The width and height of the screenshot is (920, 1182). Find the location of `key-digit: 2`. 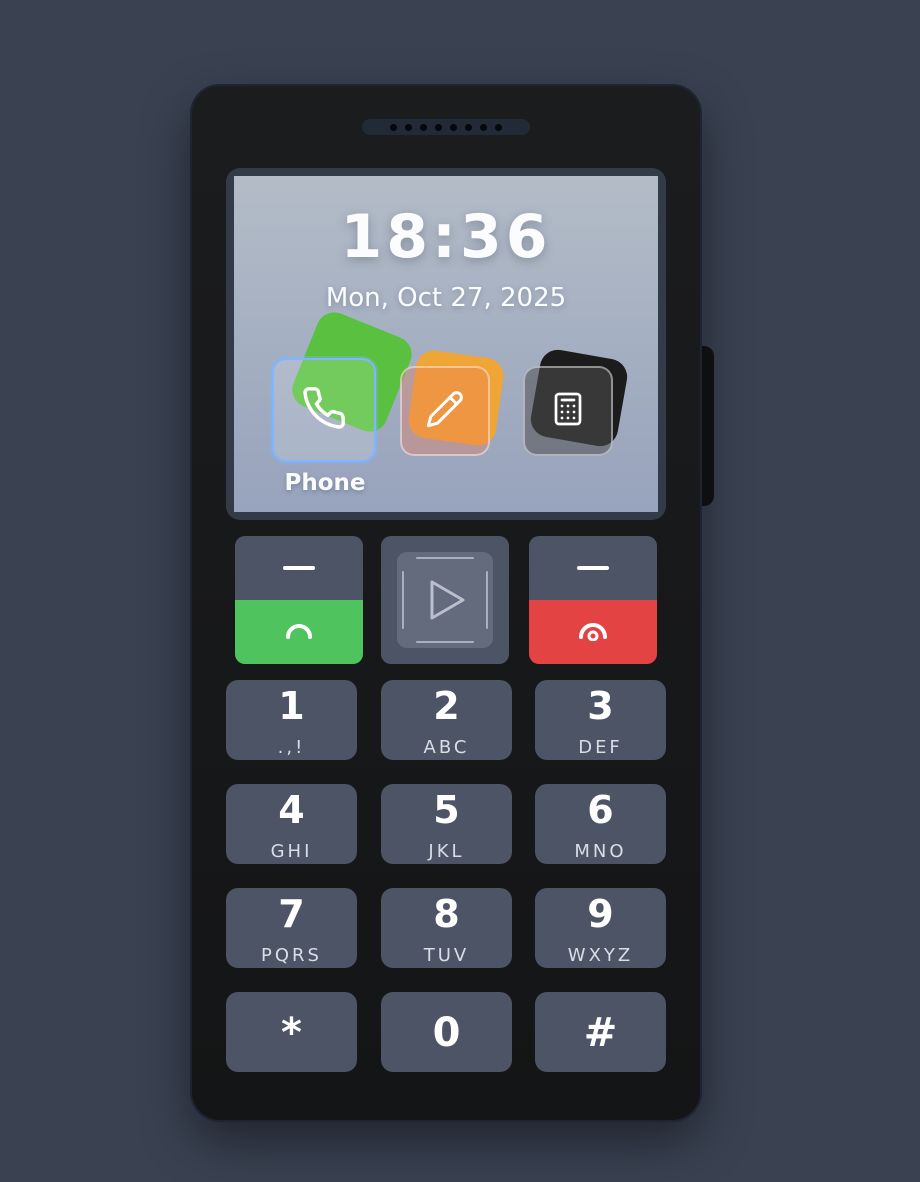

key-digit: 2 is located at coordinates (446, 706).